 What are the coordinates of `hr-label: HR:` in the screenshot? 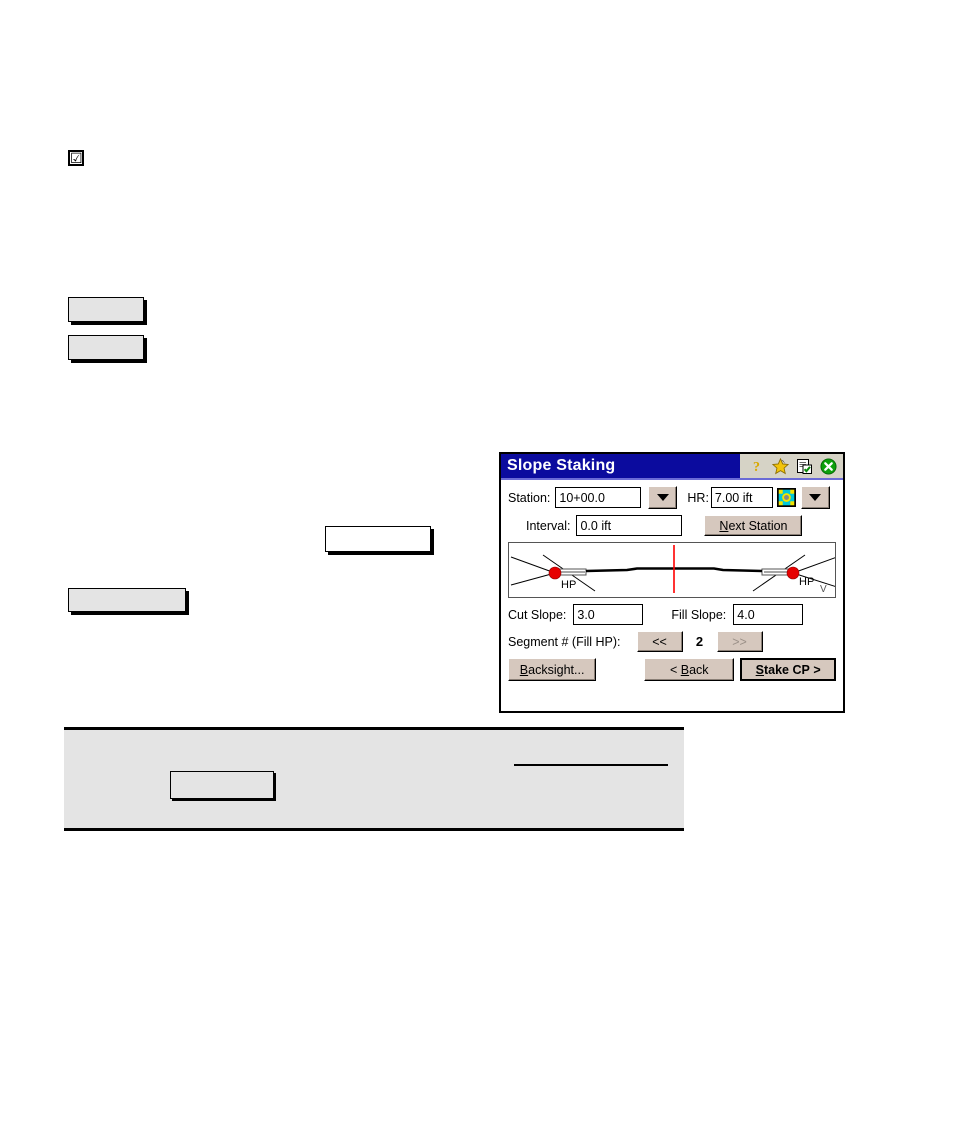 It's located at (698, 497).